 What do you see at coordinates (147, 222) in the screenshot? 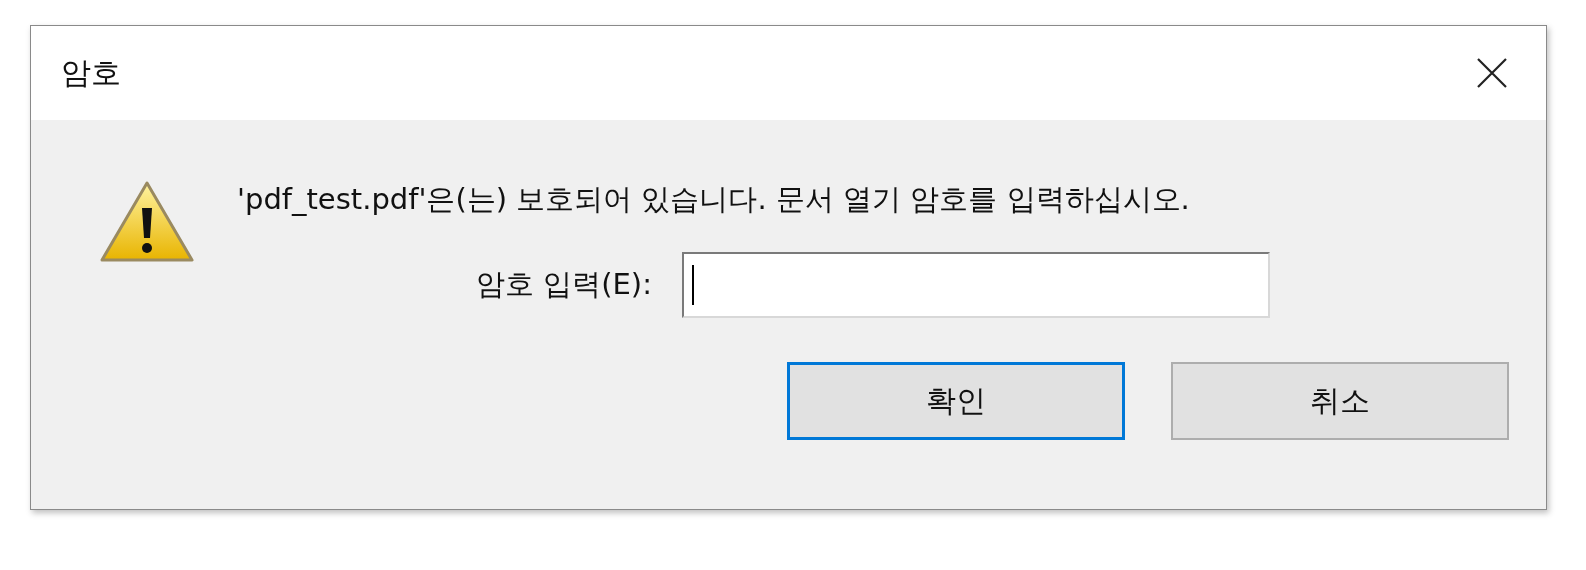
I see `warning-icon` at bounding box center [147, 222].